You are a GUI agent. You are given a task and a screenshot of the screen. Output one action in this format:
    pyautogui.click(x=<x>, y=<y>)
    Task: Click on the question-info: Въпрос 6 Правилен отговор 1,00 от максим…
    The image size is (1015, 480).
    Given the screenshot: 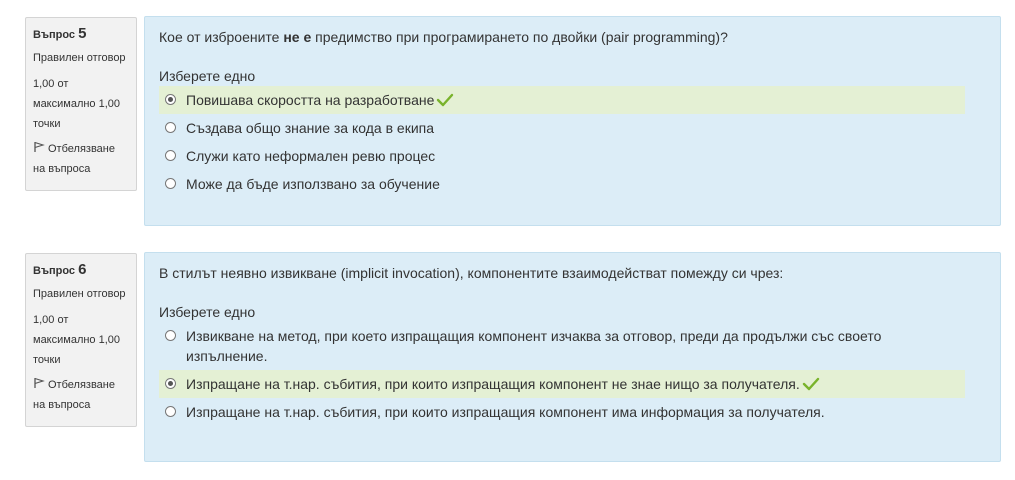 What is the action you would take?
    pyautogui.click(x=81, y=340)
    